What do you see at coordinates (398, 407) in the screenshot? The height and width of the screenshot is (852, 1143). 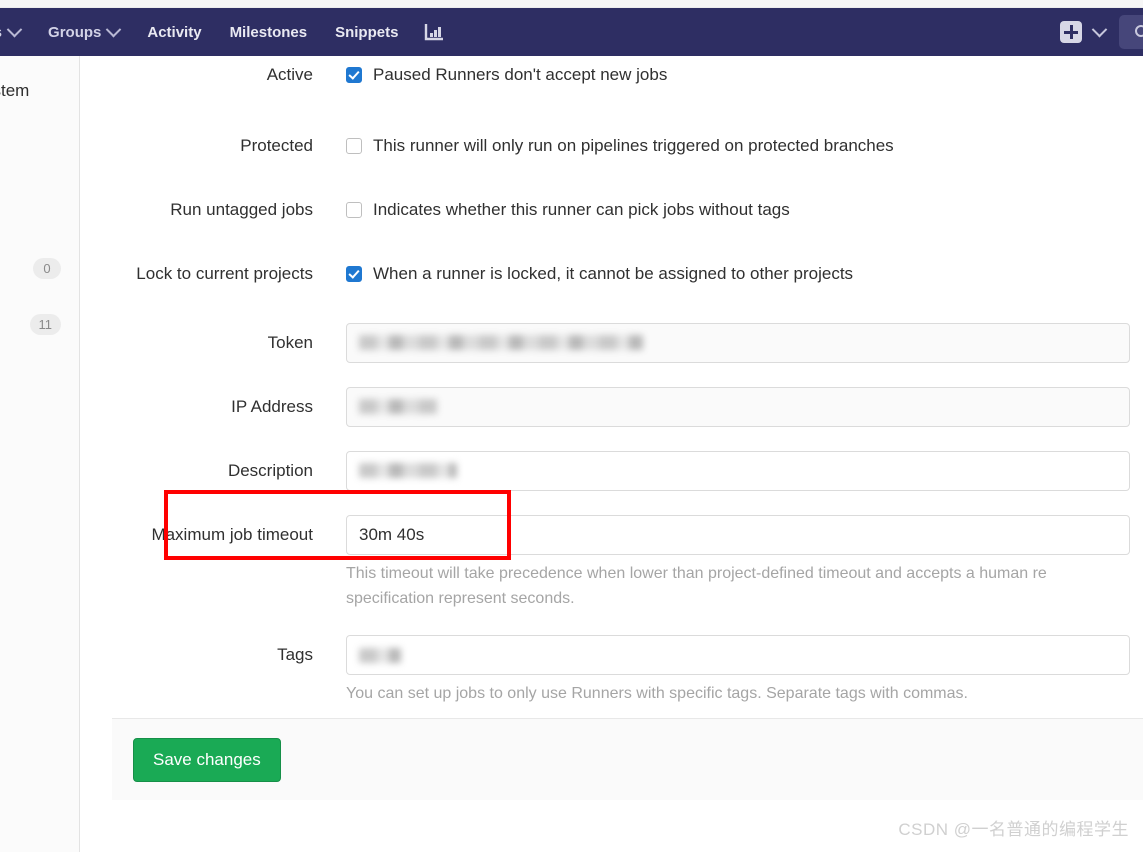 I see `redacted-ip-address-value` at bounding box center [398, 407].